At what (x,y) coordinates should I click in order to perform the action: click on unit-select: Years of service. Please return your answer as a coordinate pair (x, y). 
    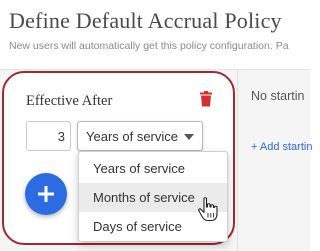
    Looking at the image, I should click on (140, 136).